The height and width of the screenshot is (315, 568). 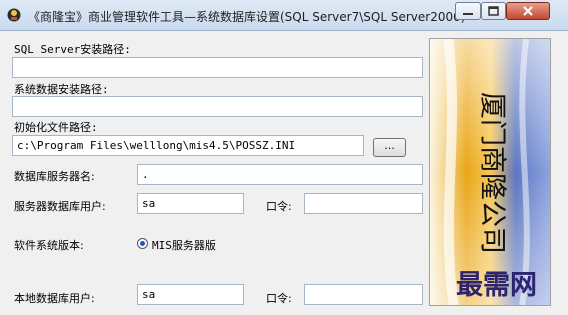 I want to click on db-server-name-input: ., so click(x=280, y=174).